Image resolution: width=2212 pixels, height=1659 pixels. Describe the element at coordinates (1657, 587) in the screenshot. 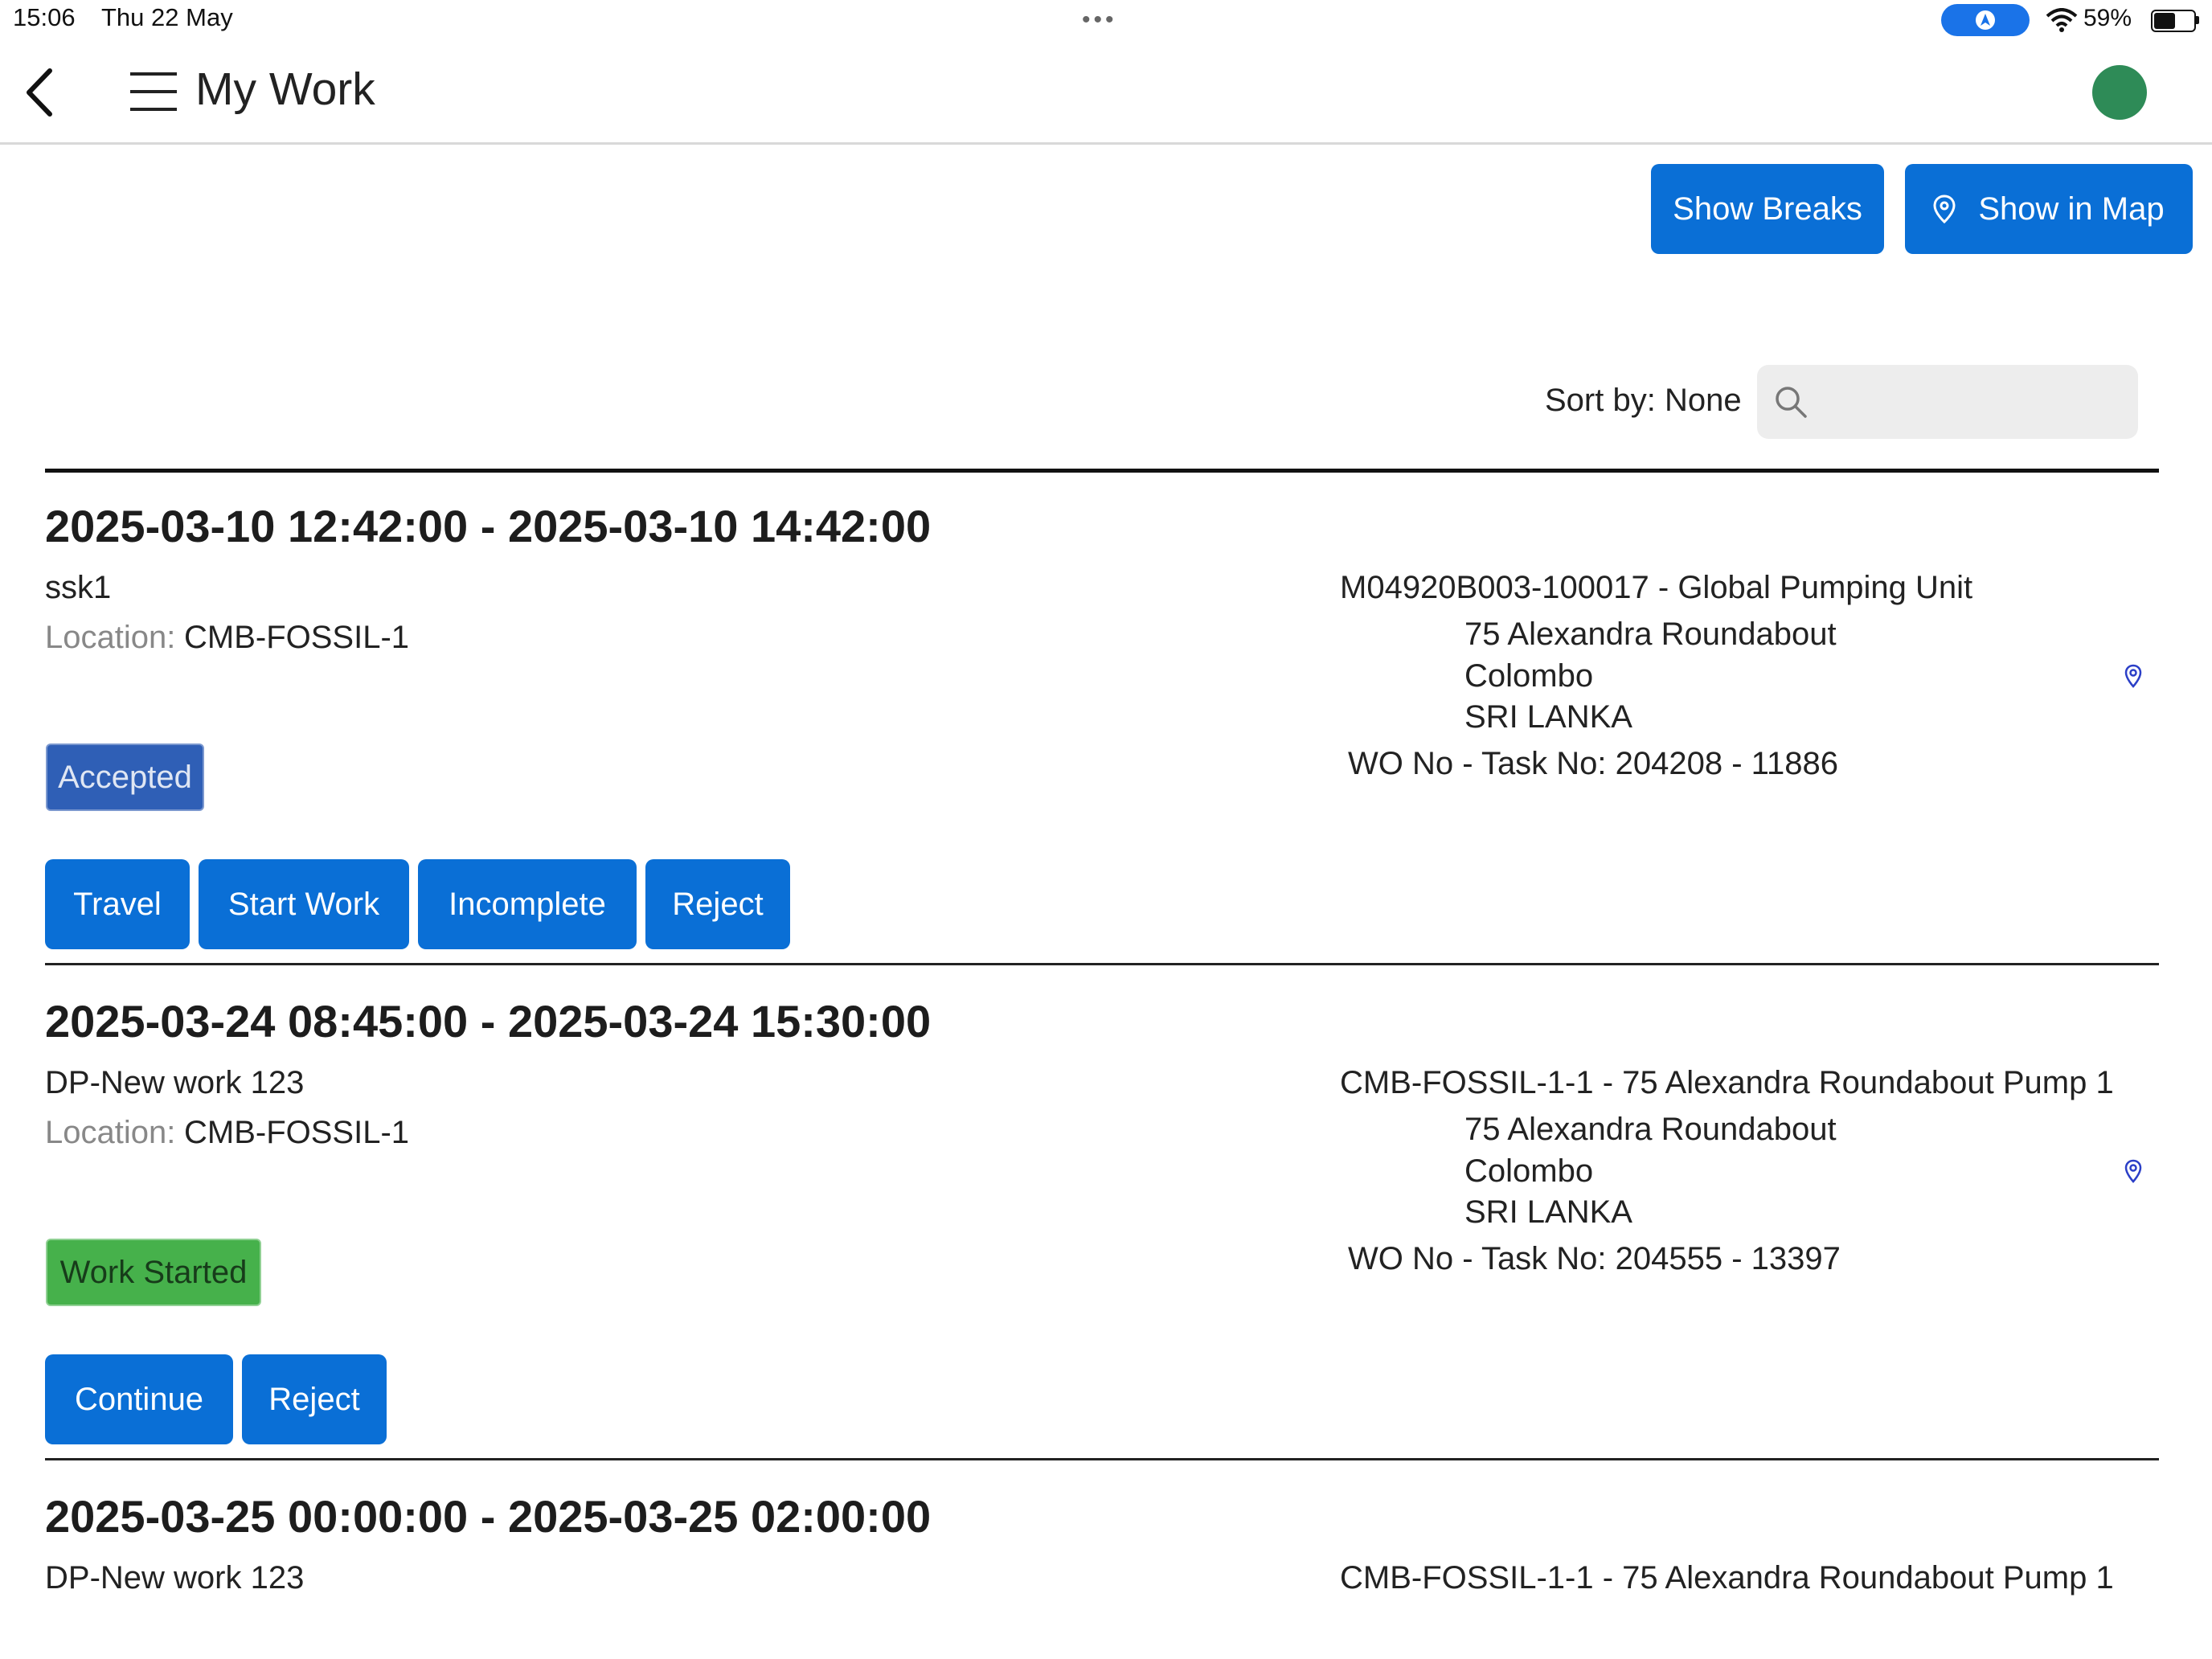

I see `asset-name: M04920B003-100017 - Global Pumping Unit` at that location.